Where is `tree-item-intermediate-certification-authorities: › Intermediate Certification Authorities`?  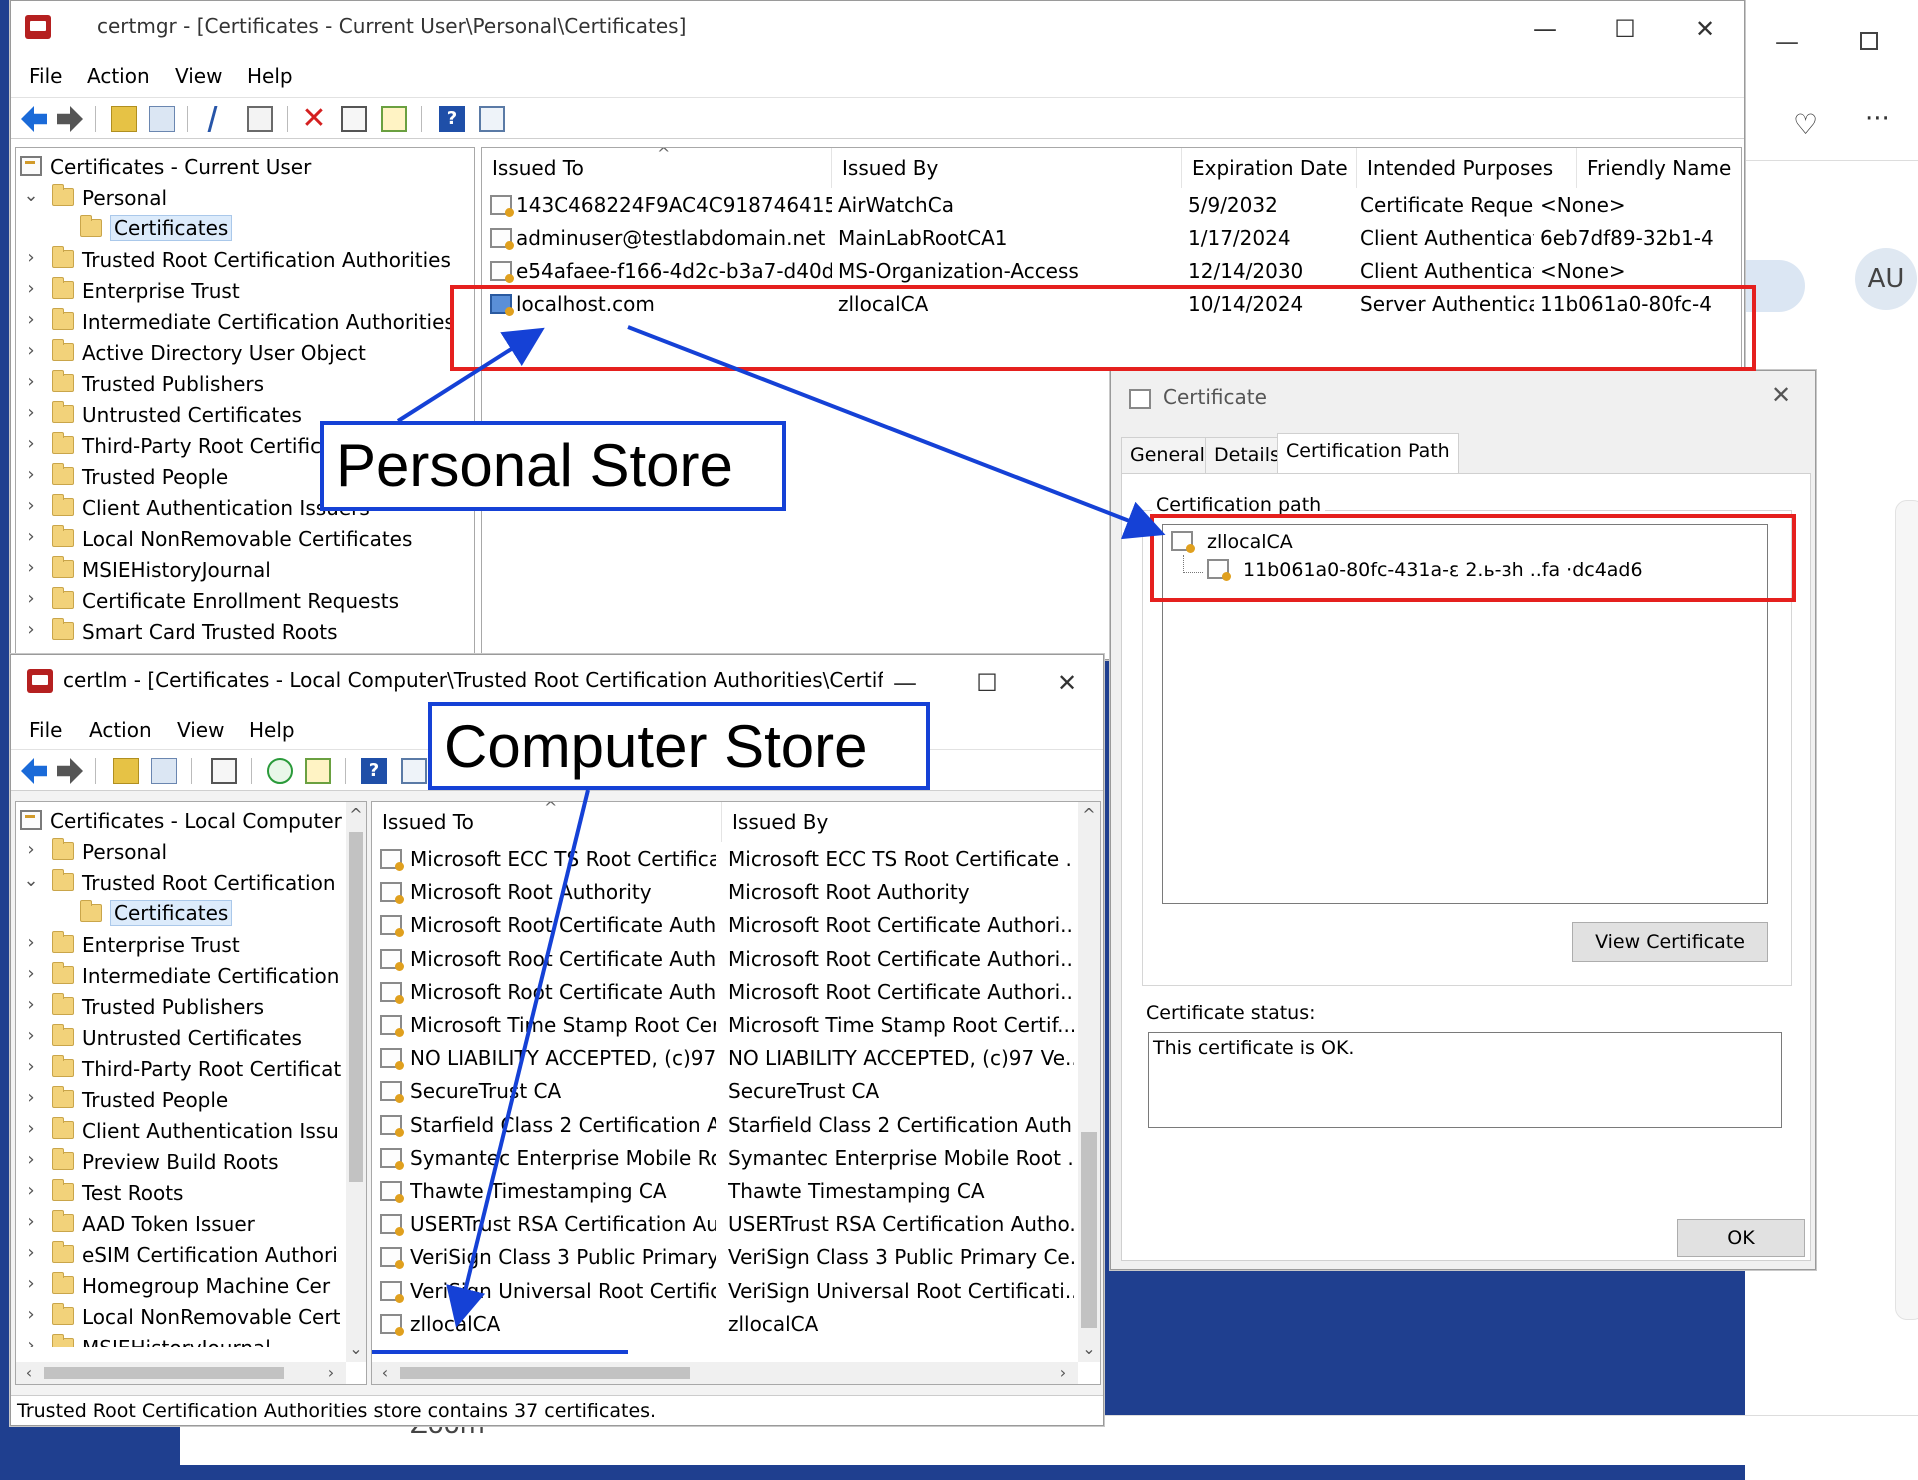
tree-item-intermediate-certification-authorities: › Intermediate Certification Authorities is located at coordinates (245, 322).